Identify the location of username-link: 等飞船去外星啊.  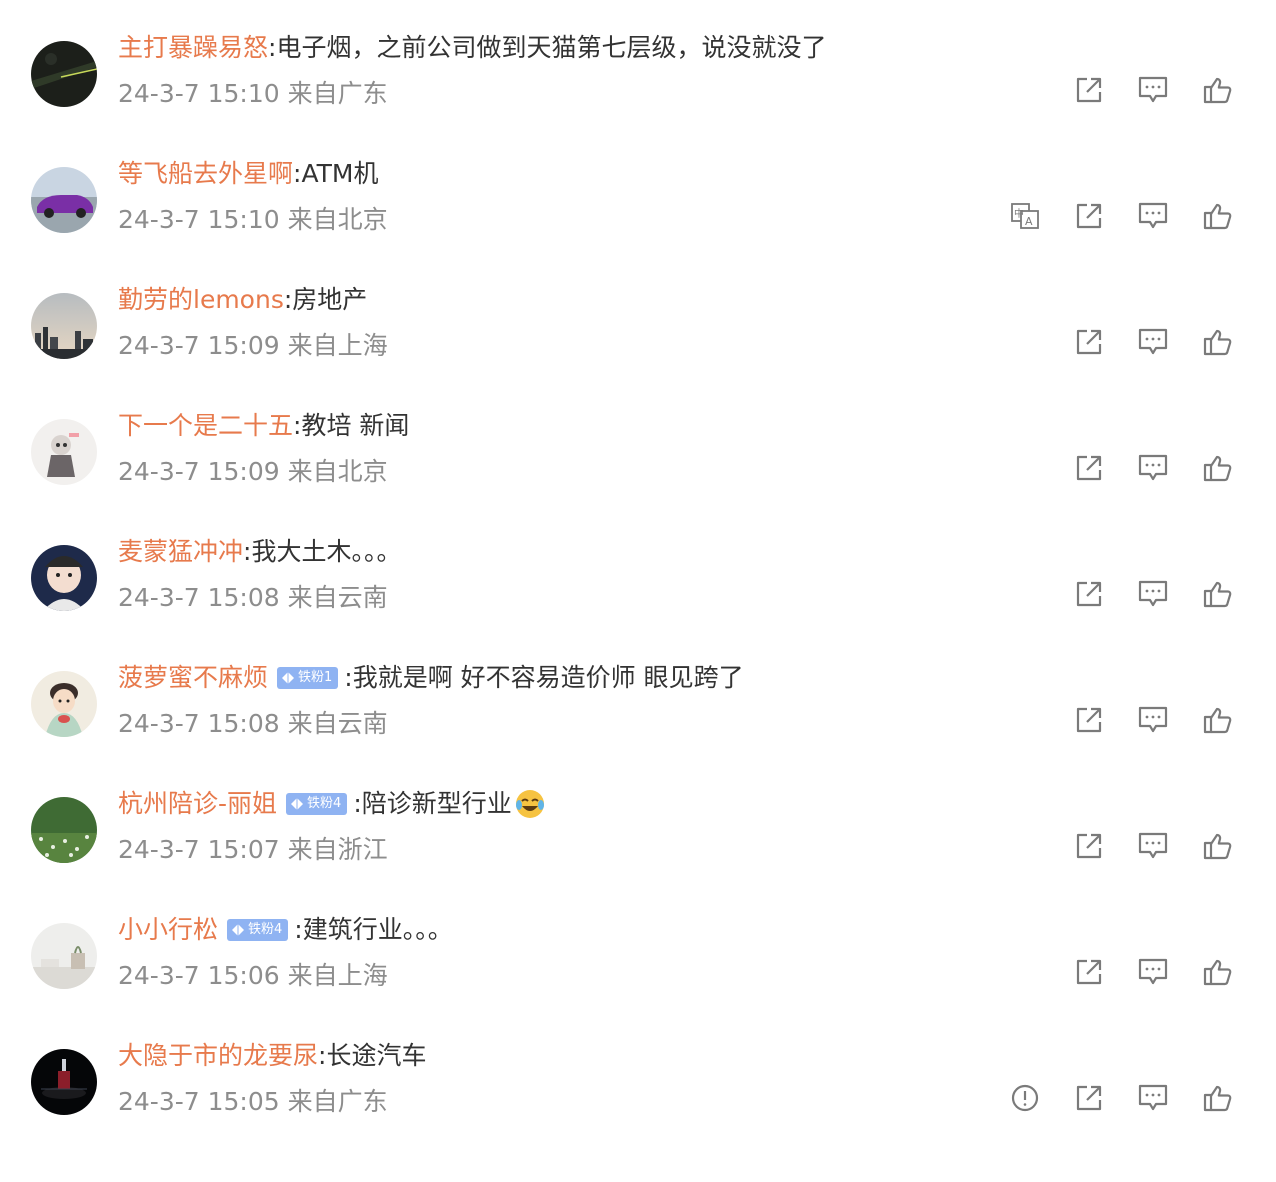
(205, 174).